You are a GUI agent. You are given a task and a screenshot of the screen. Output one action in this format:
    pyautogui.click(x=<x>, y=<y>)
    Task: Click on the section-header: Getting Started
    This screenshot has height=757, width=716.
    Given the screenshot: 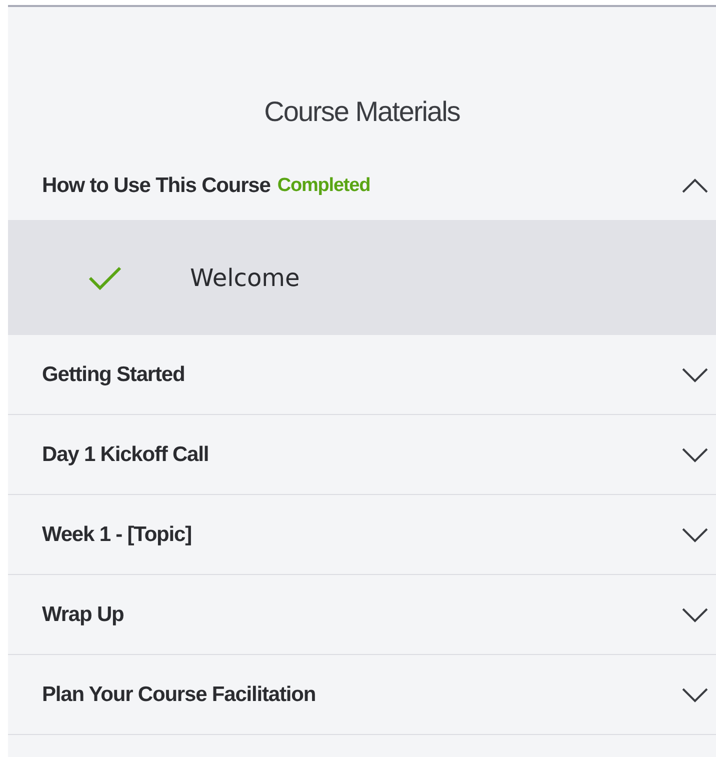 What is the action you would take?
    pyautogui.click(x=362, y=375)
    